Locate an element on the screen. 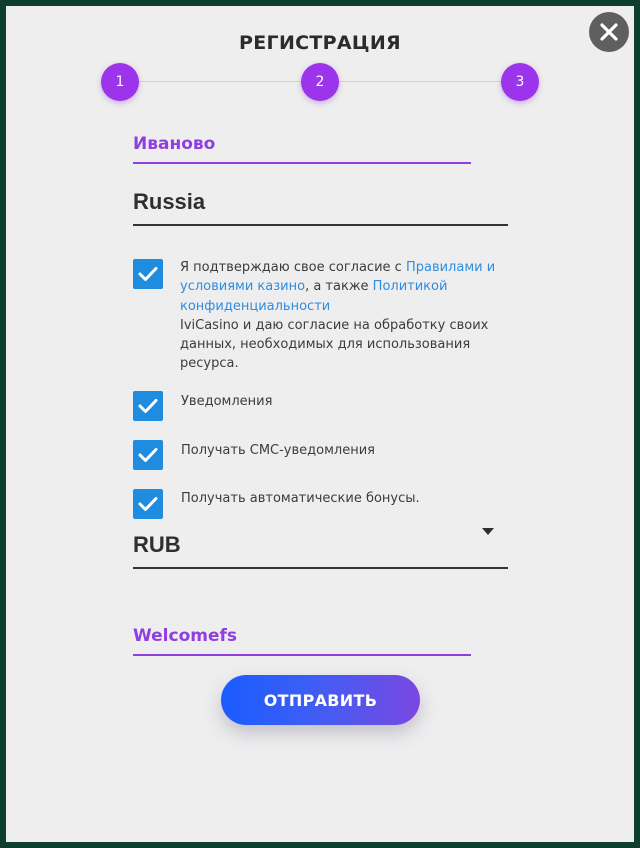 The image size is (640, 848). country-value: Russia is located at coordinates (169, 201).